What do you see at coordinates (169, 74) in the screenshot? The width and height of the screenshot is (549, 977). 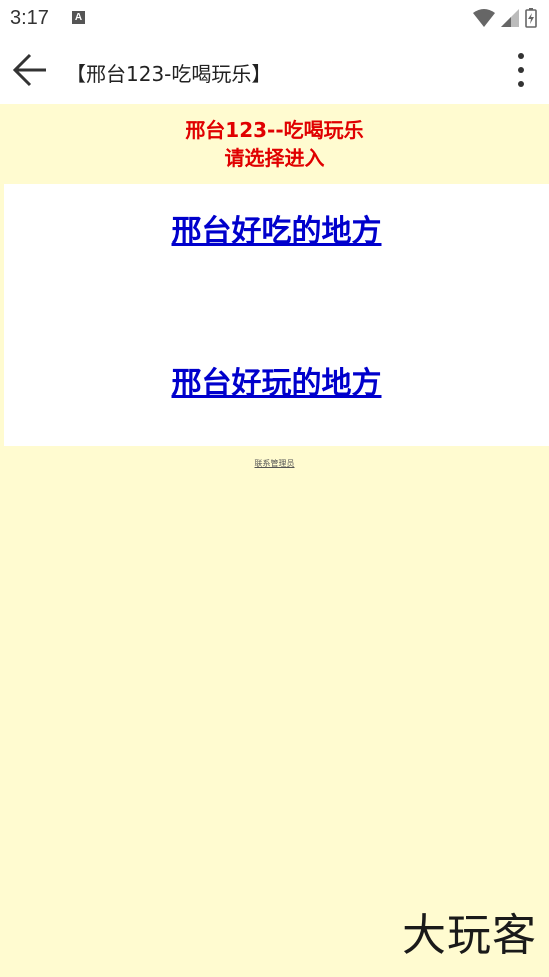 I see `toolbar-title: 【邢台123-吃喝玩乐】` at bounding box center [169, 74].